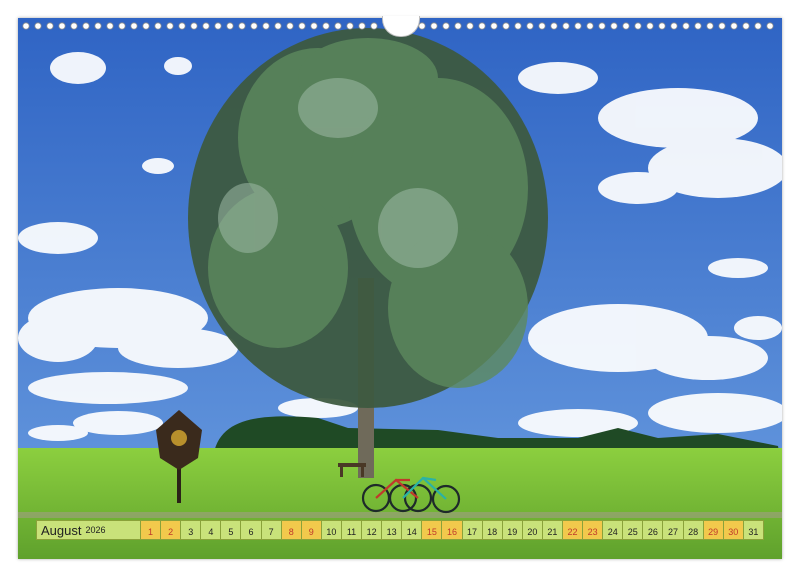  I want to click on day-cell: 16, so click(452, 530).